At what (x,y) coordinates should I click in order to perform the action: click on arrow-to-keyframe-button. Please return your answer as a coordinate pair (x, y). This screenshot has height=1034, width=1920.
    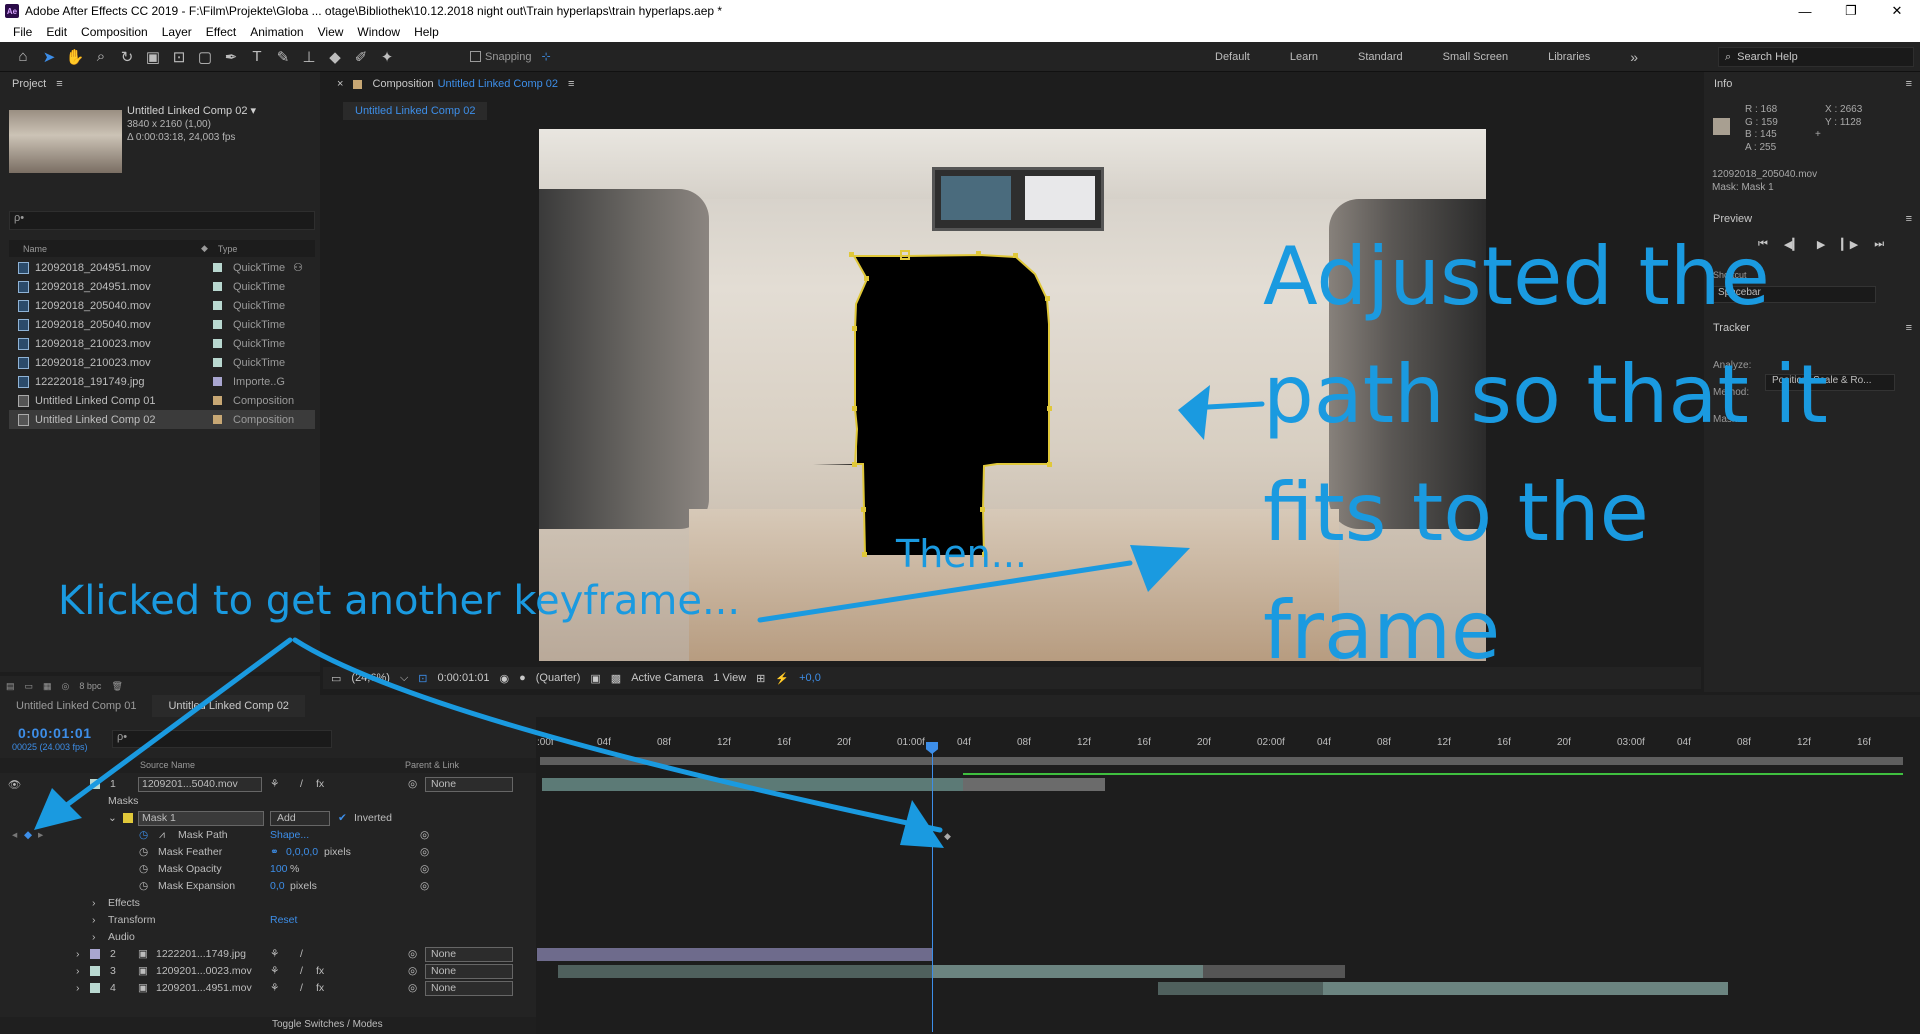
    Looking at the image, I should click on (175, 725).